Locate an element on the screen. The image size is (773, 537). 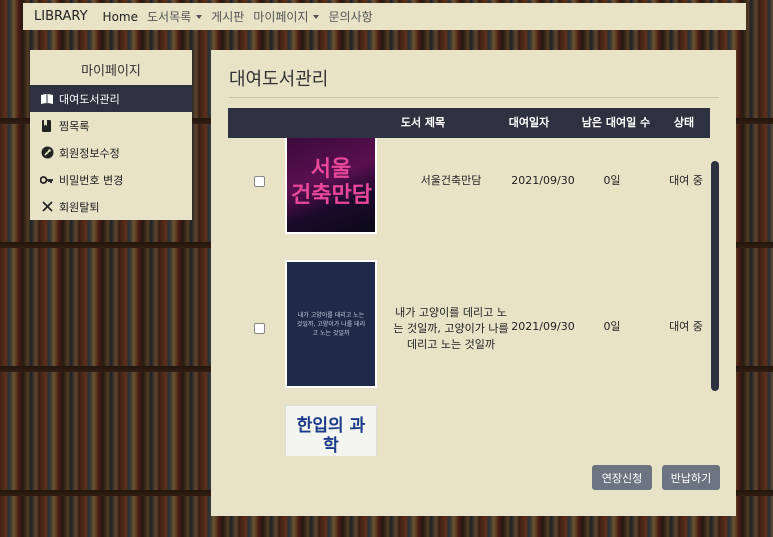
table-row: 한입의 과학 is located at coordinates (469, 426).